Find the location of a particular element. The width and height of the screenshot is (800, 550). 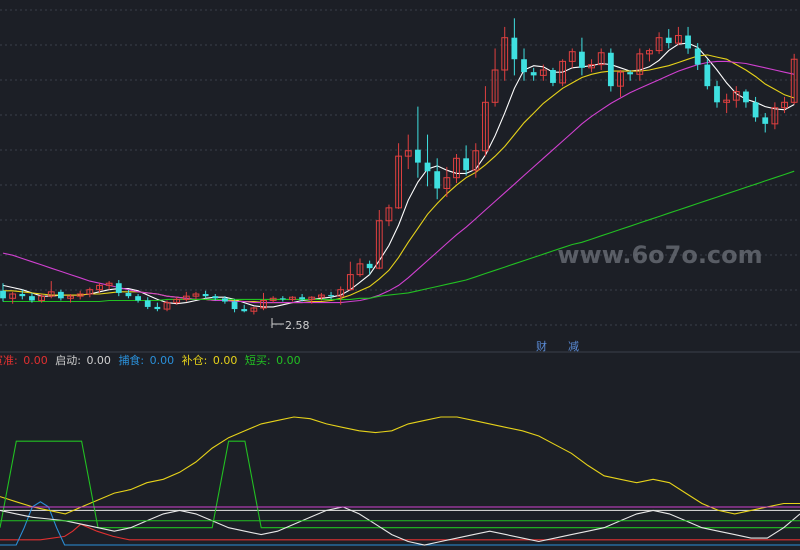

legend-yinzhun: 寅准: 0.00 is located at coordinates (24, 360).